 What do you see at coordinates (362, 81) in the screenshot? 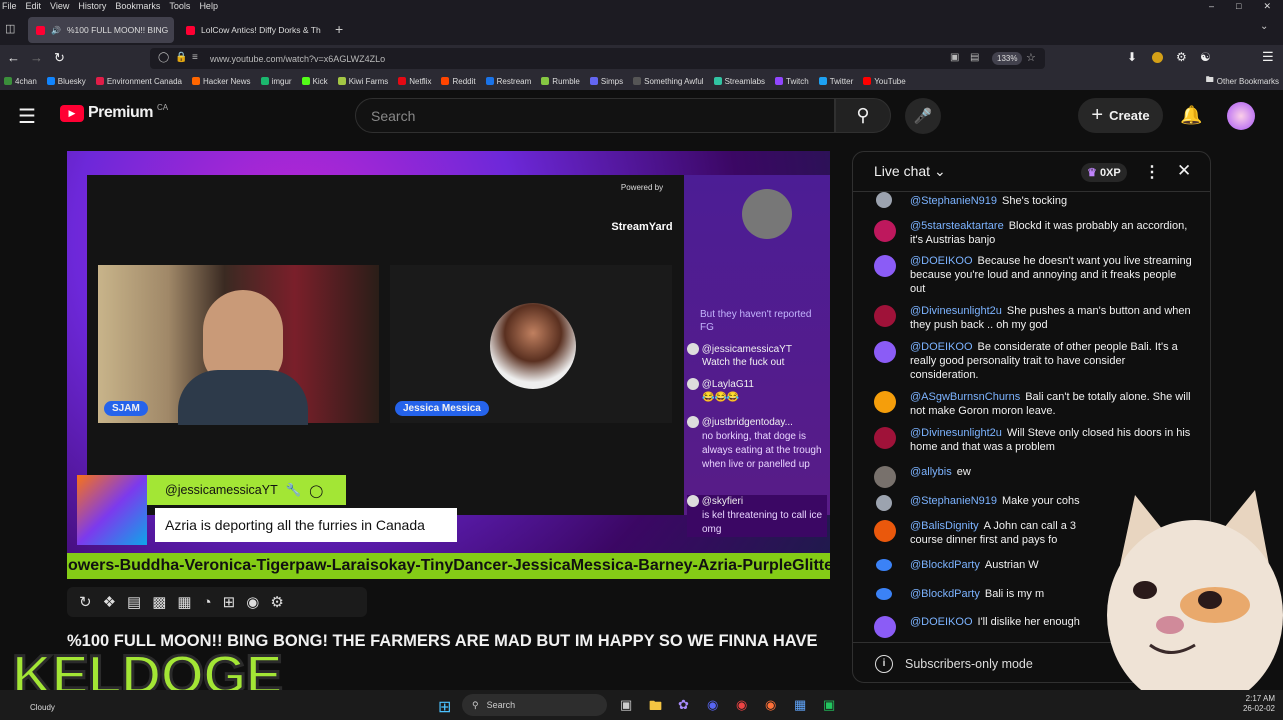
I see `bookmark-kiwi-farms: Kiwi Farms` at bounding box center [362, 81].